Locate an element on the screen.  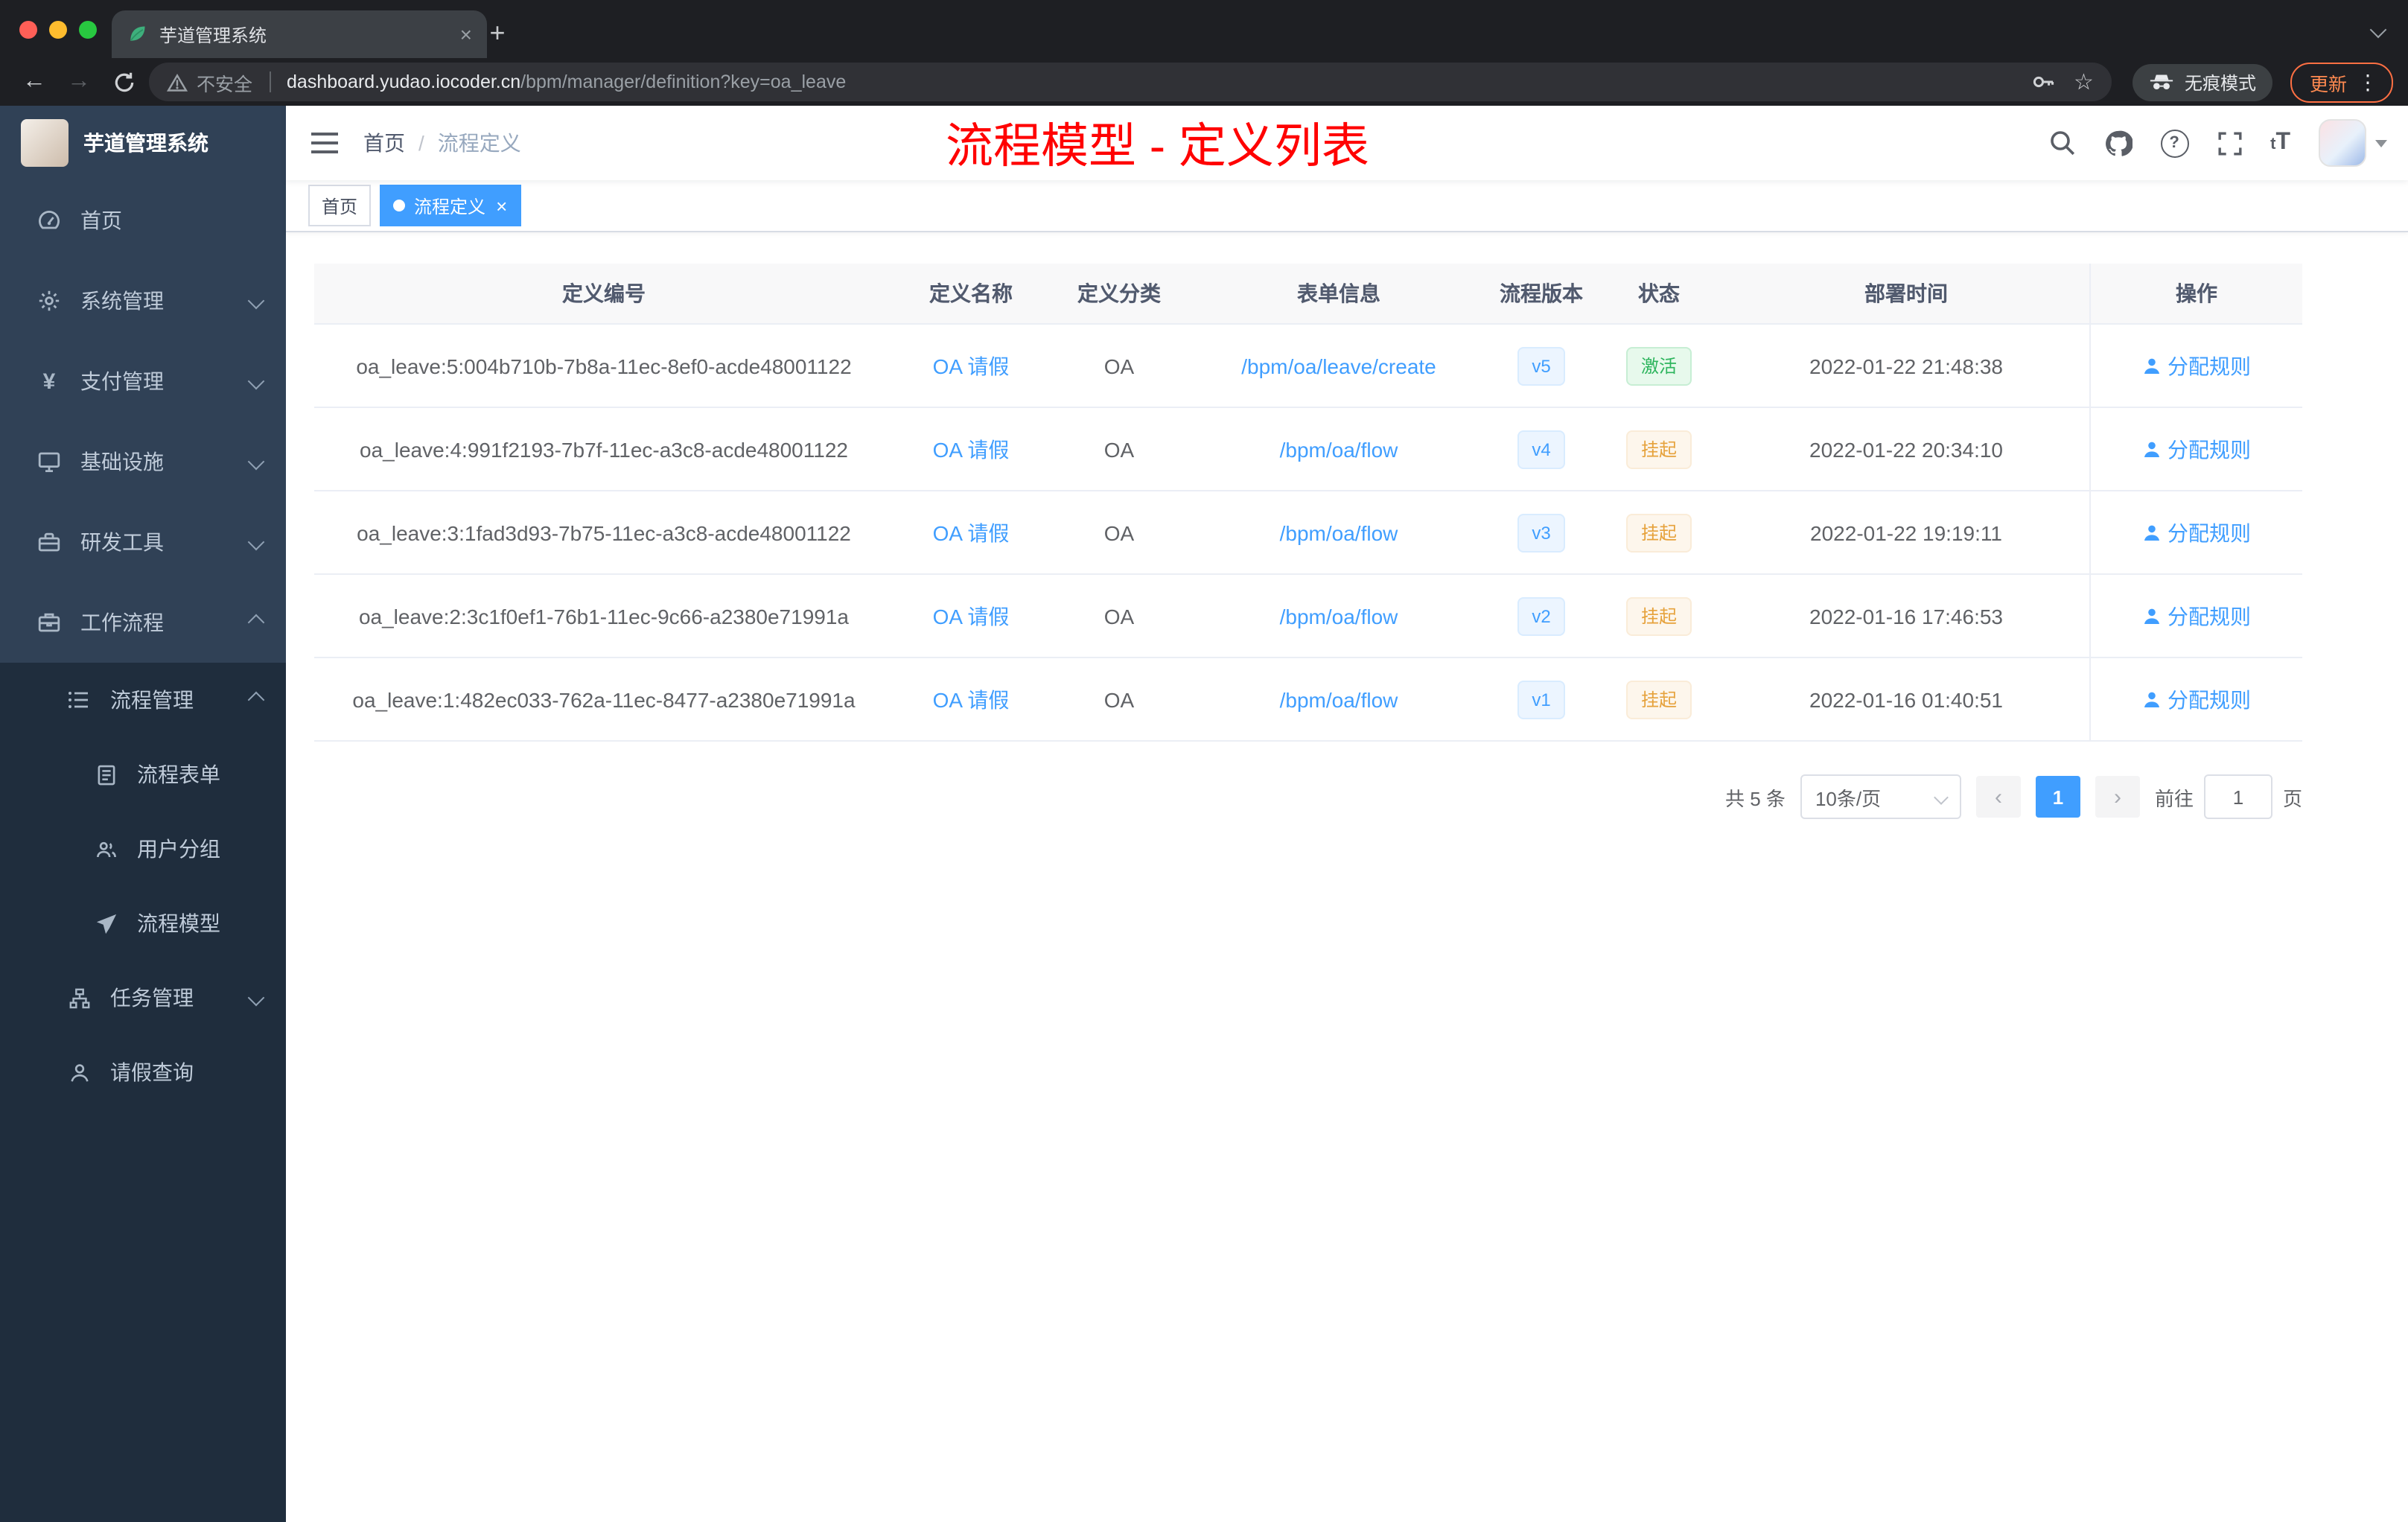
user-menu is located at coordinates (2353, 143).